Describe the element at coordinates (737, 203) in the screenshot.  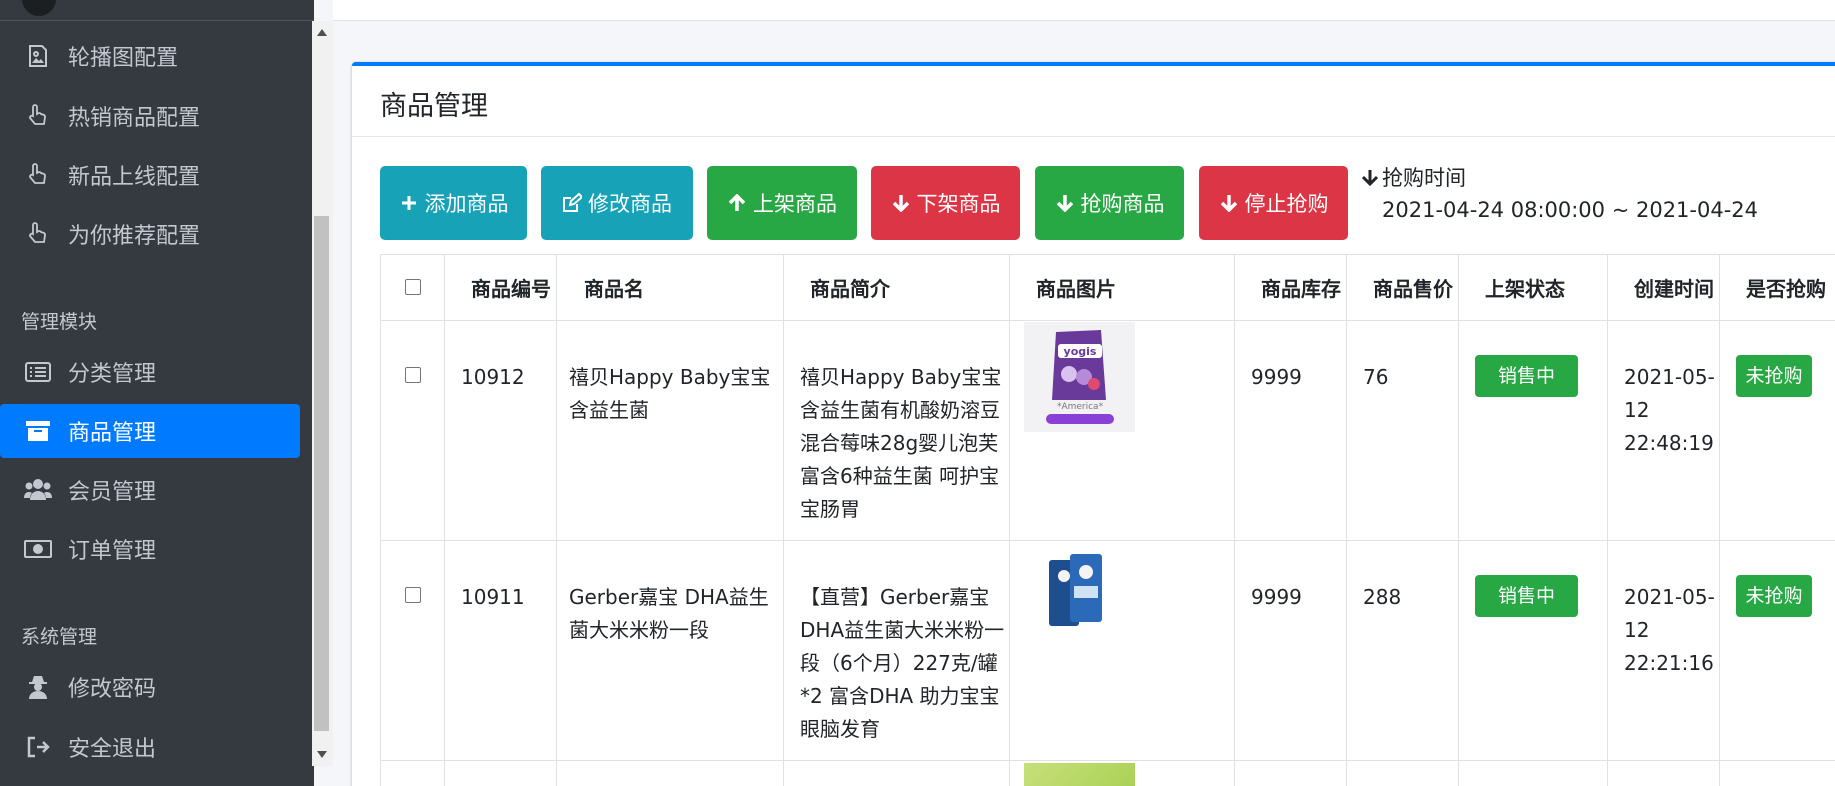
I see `arrow-up-icon` at that location.